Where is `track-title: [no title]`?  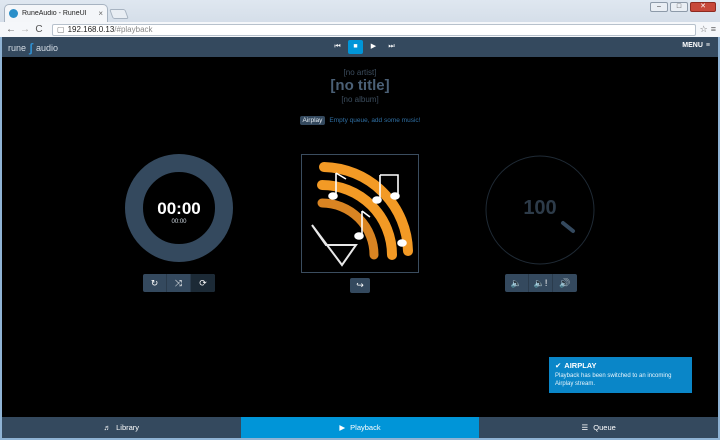 track-title: [no title] is located at coordinates (360, 85).